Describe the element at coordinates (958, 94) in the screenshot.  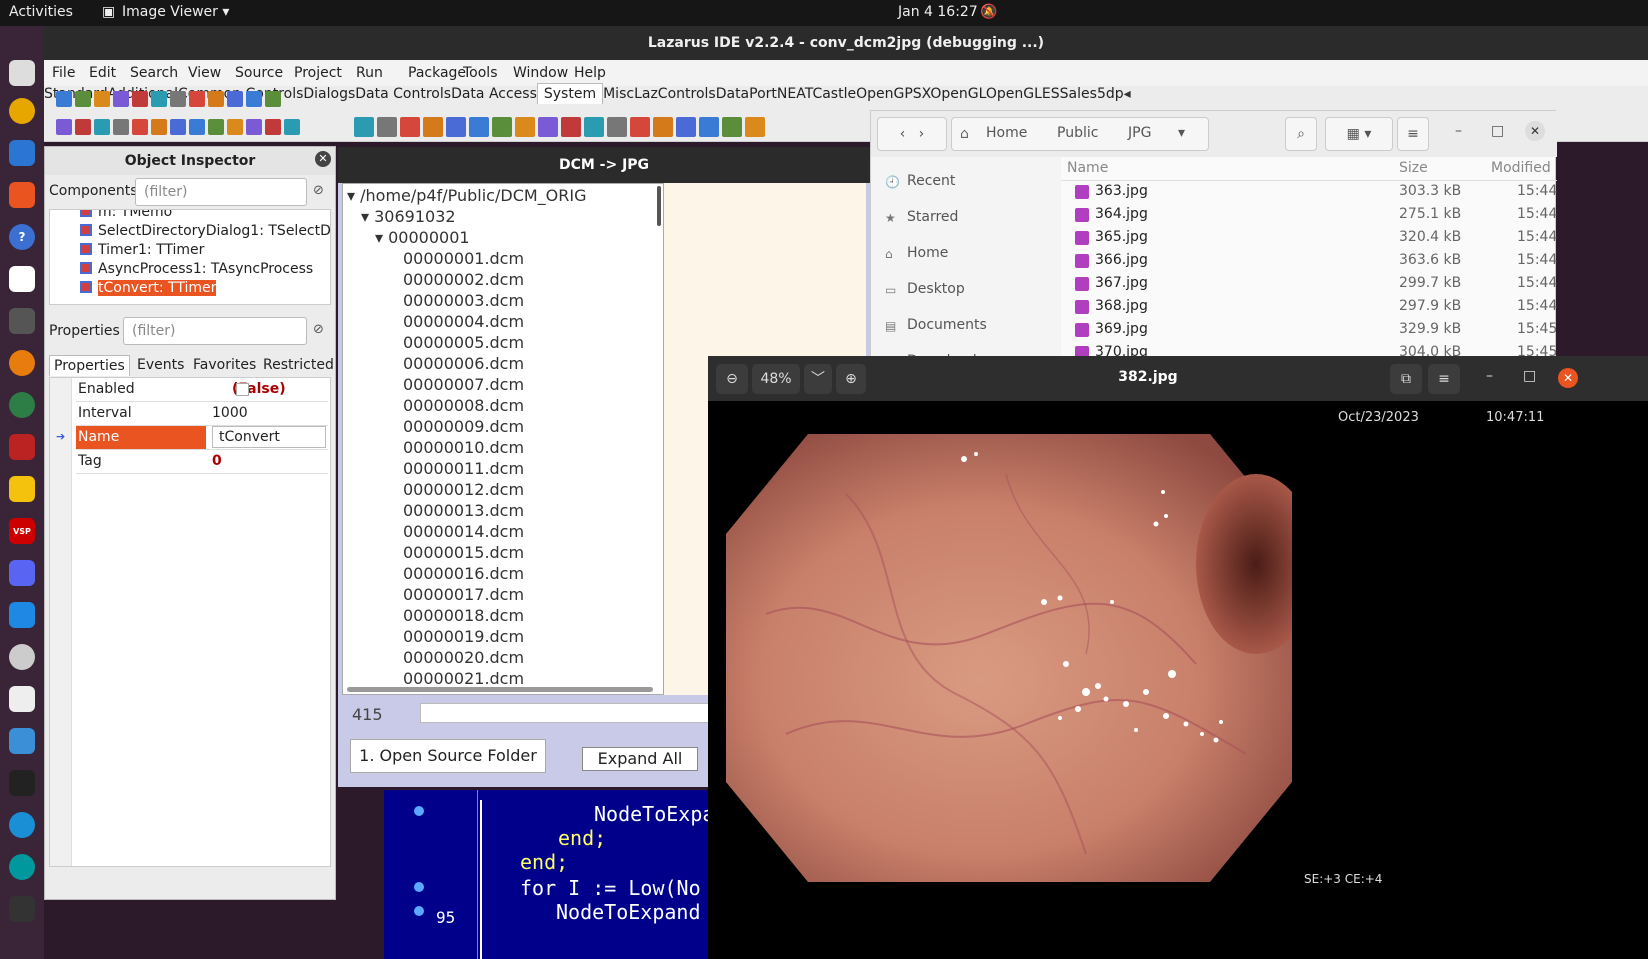
I see `tab-opengl: OpenGL` at that location.